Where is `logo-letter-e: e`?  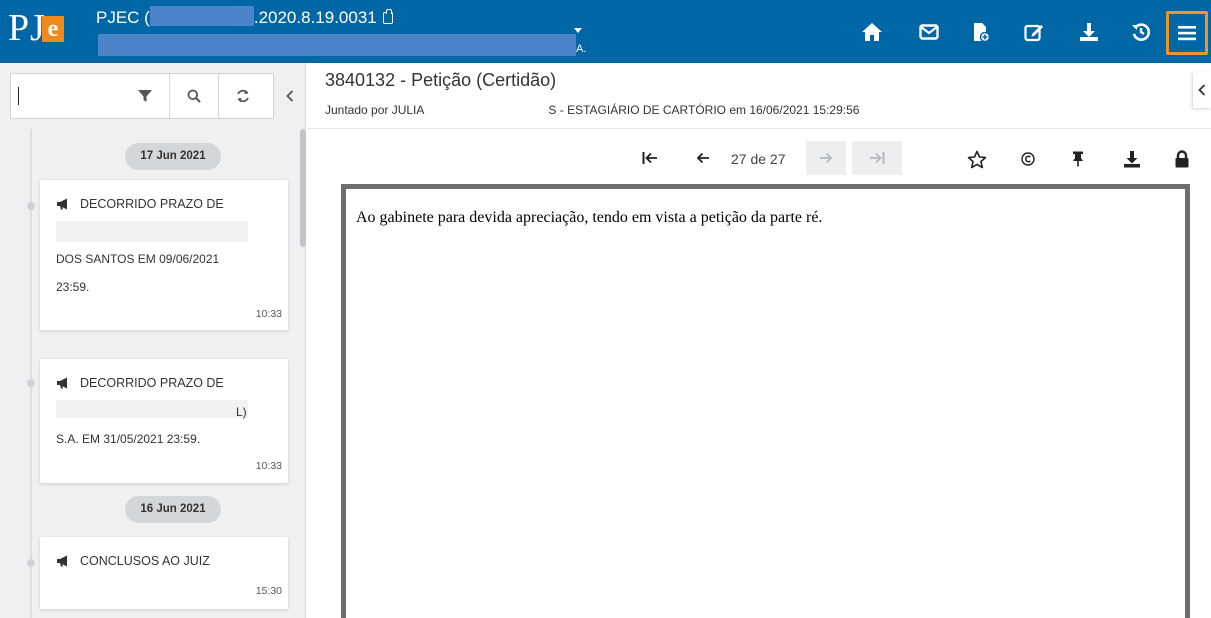 logo-letter-e: e is located at coordinates (53, 29).